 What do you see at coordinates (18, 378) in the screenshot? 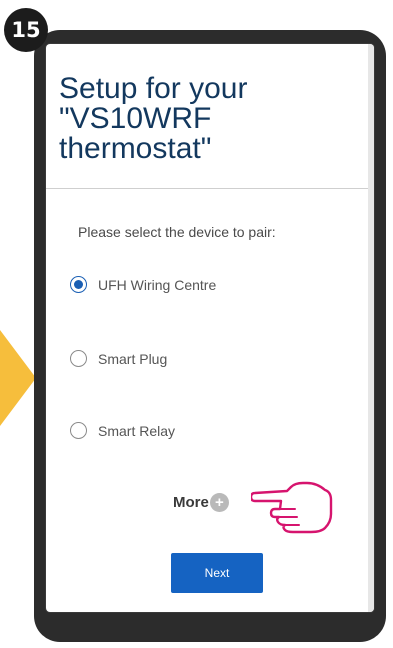
I see `arrow-right-icon` at bounding box center [18, 378].